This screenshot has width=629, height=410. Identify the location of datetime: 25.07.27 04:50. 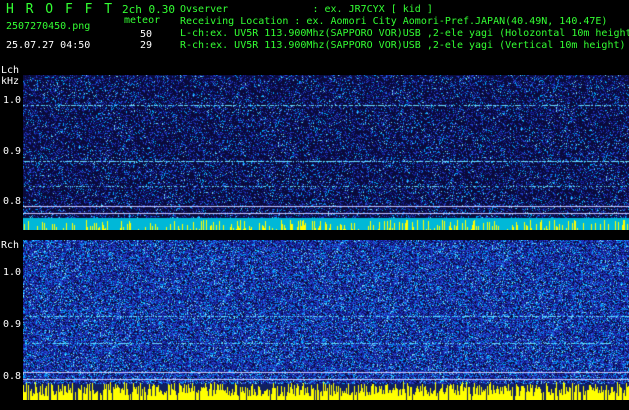
(48, 45).